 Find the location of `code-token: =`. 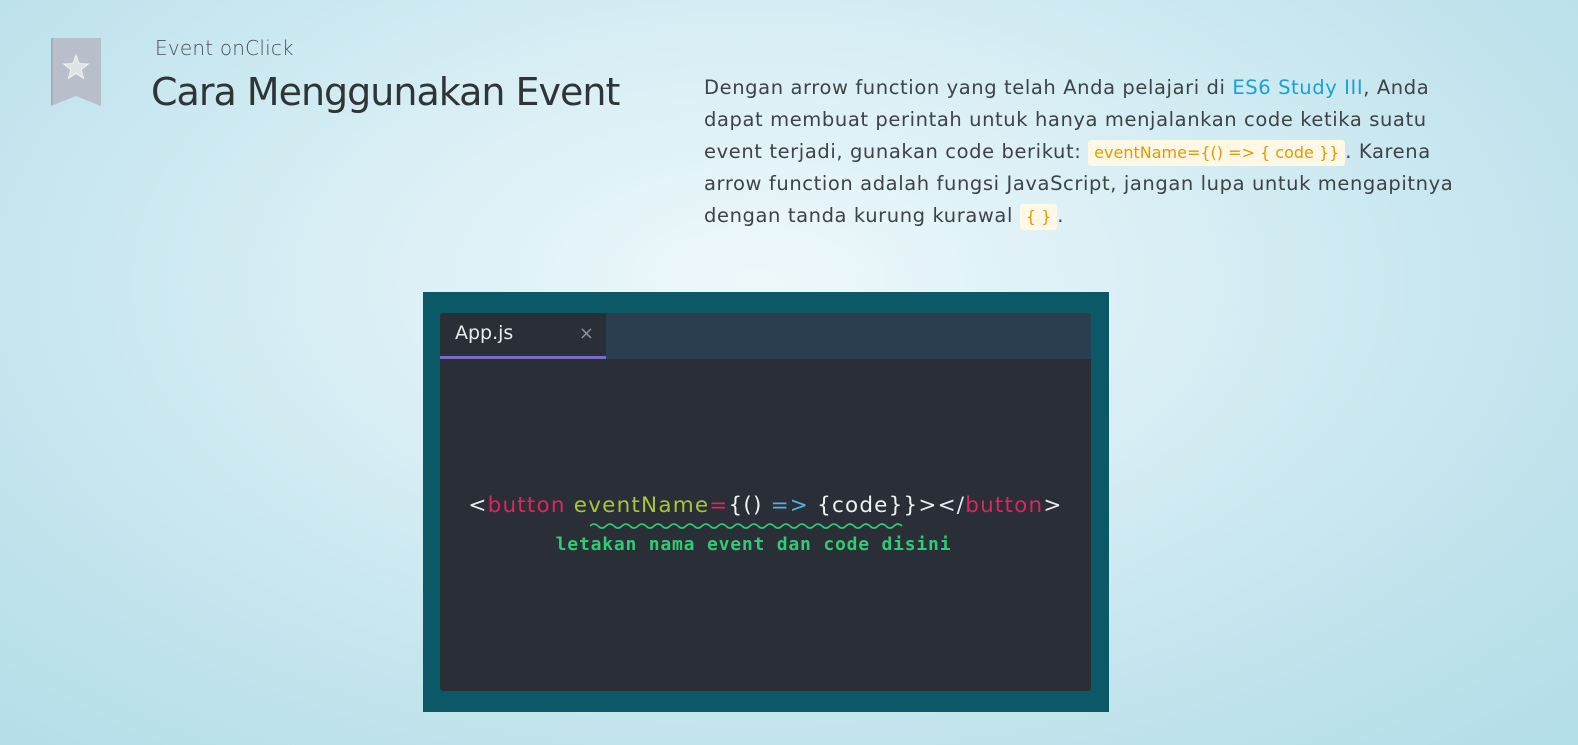

code-token: = is located at coordinates (719, 505).